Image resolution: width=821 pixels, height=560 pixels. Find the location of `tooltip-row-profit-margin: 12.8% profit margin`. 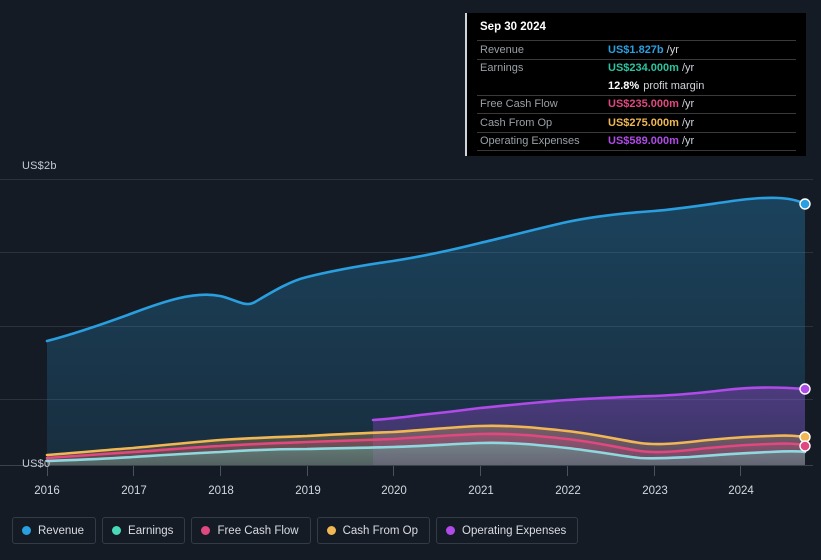

tooltip-row-profit-margin: 12.8% profit margin is located at coordinates (636, 86).